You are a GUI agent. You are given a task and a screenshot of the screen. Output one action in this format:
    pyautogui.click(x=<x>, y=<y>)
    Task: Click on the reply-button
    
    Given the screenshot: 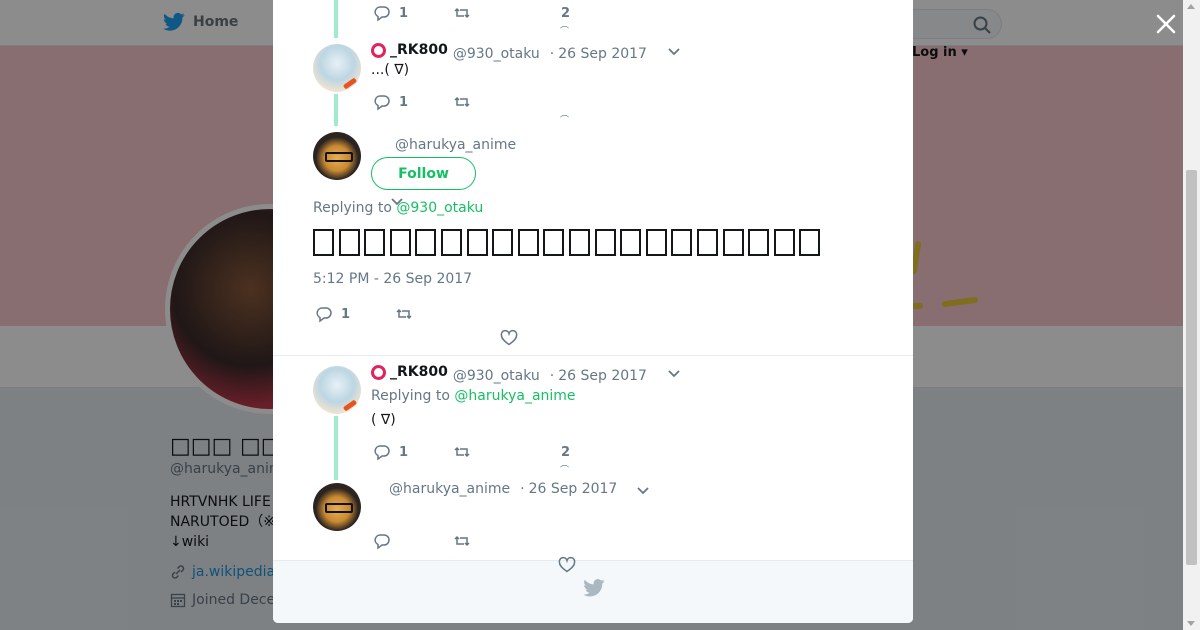 What is the action you would take?
    pyautogui.click(x=382, y=541)
    